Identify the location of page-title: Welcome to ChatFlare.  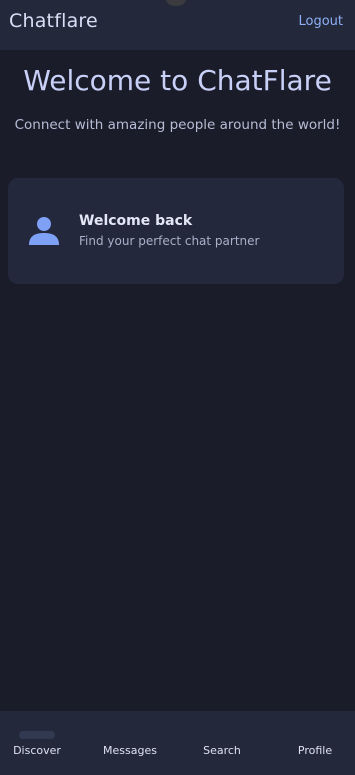
(177, 80).